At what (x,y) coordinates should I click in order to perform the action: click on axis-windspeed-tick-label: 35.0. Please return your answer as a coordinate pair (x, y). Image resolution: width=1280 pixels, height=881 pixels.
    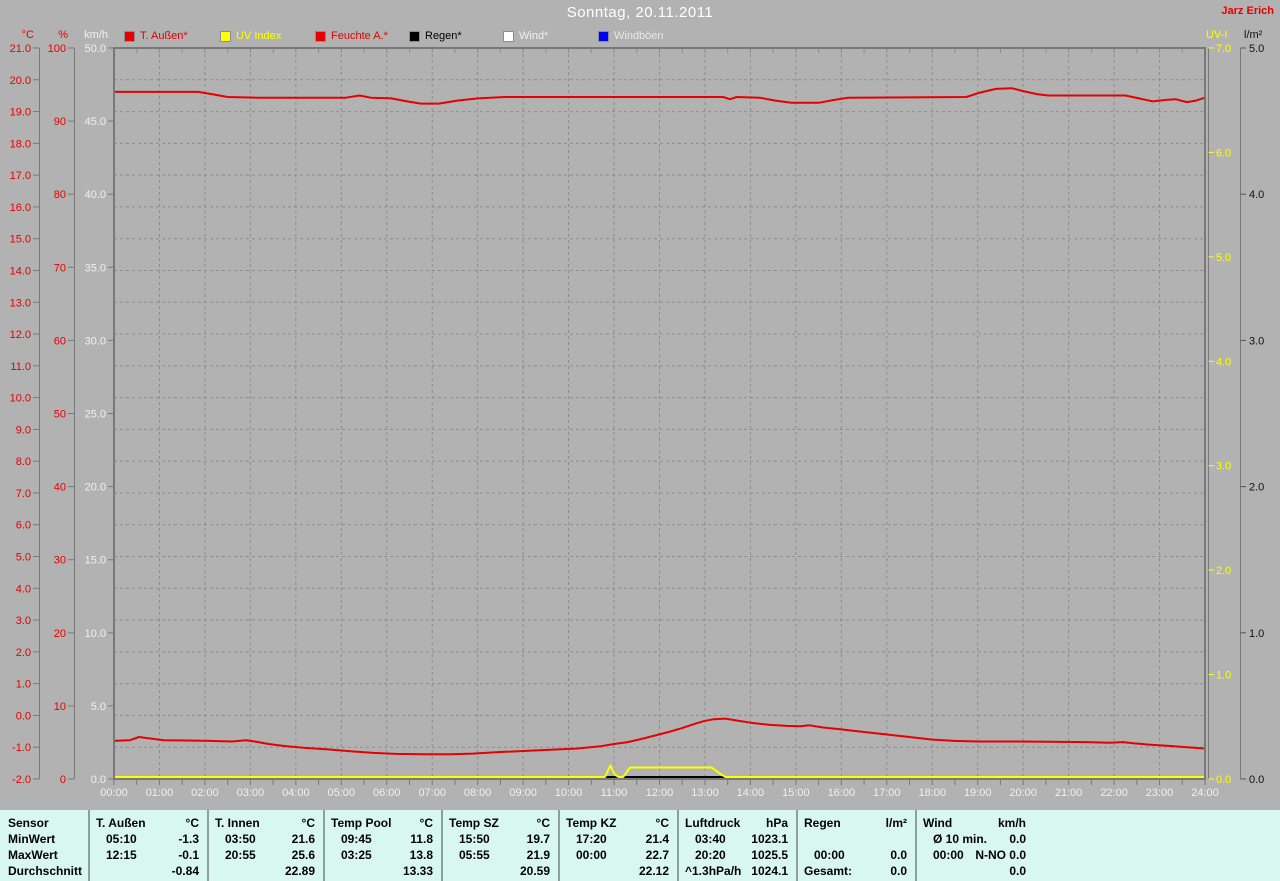
    Looking at the image, I should click on (95, 268).